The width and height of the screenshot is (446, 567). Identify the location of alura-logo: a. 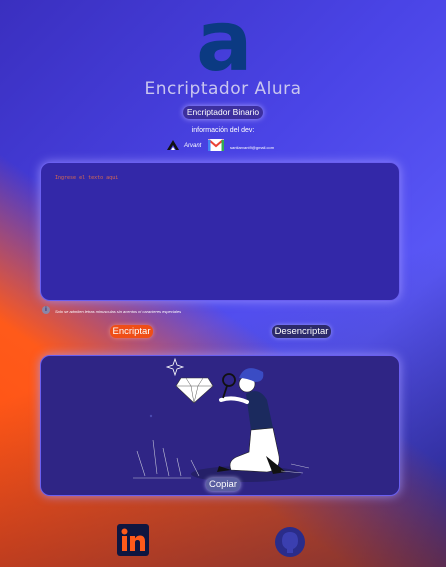
(224, 45).